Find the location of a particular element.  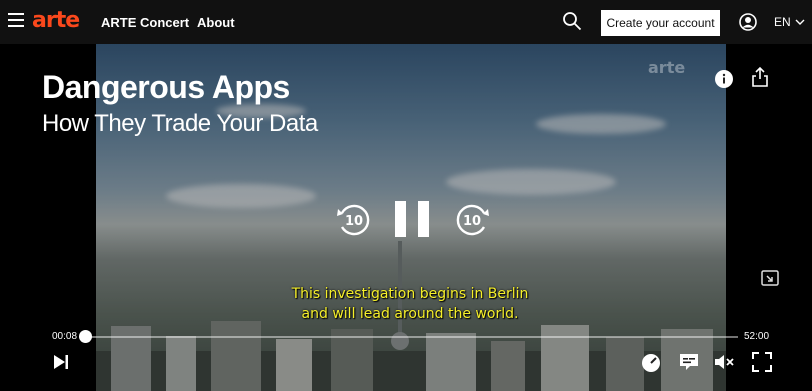

video-subtitle: How They Trade Your Data is located at coordinates (180, 123).